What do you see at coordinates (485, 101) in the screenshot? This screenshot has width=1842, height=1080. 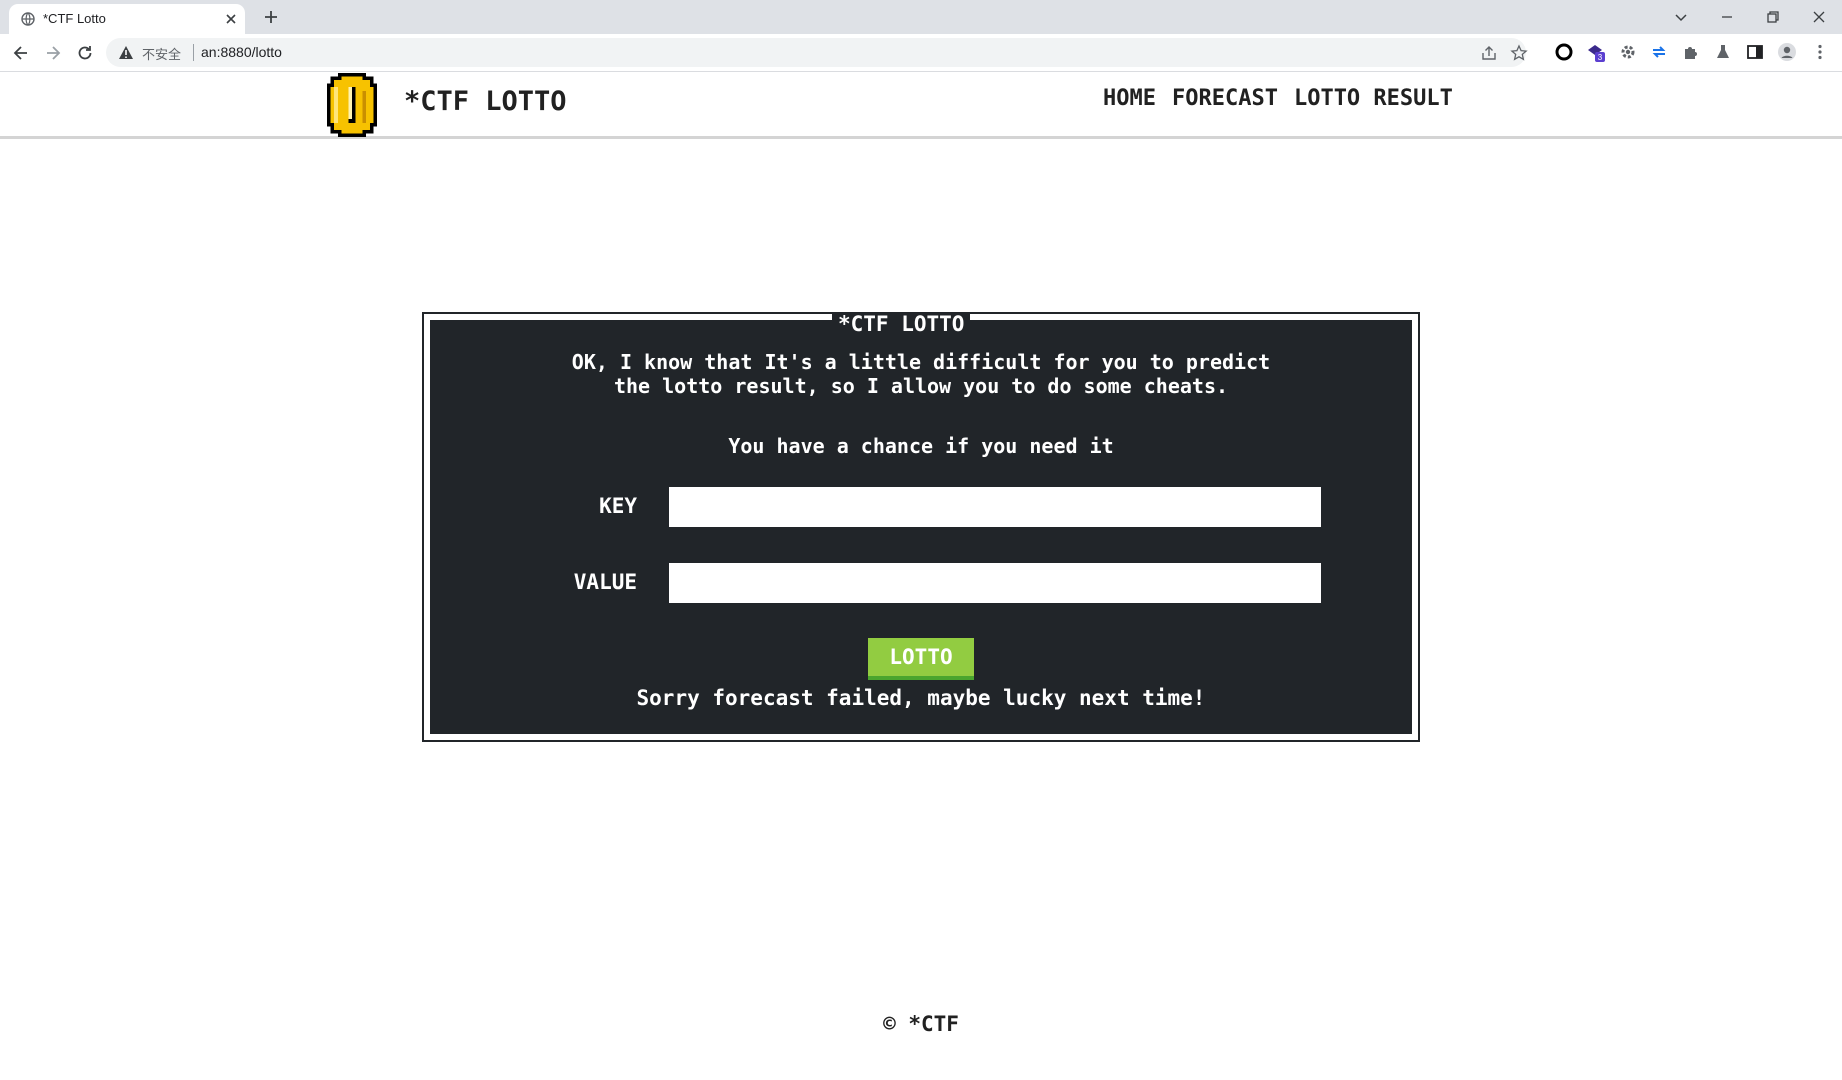 I see `site-brand: *CTF LOTTO` at bounding box center [485, 101].